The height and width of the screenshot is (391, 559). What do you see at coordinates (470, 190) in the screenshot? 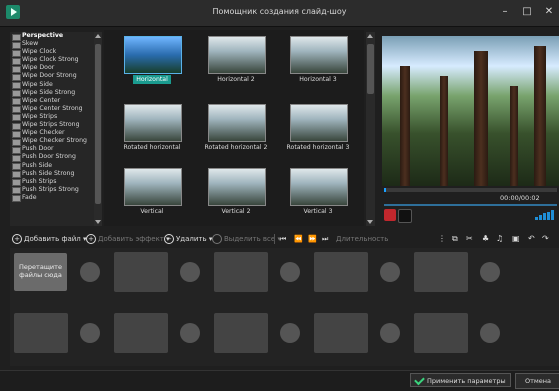
I see `preview-seek-slider` at bounding box center [470, 190].